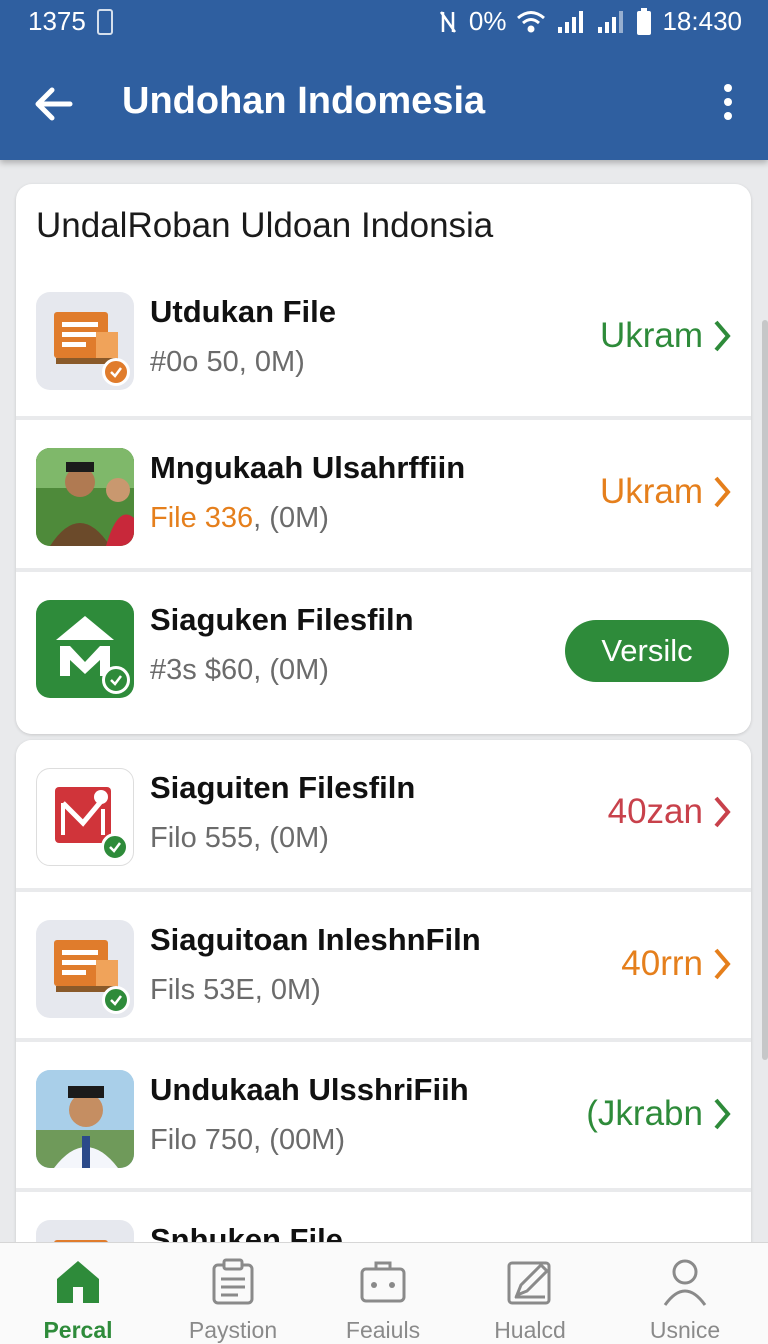 Image resolution: width=768 pixels, height=1344 pixels. What do you see at coordinates (282, 619) in the screenshot?
I see `file-name: Siaguken Filesfiln` at bounding box center [282, 619].